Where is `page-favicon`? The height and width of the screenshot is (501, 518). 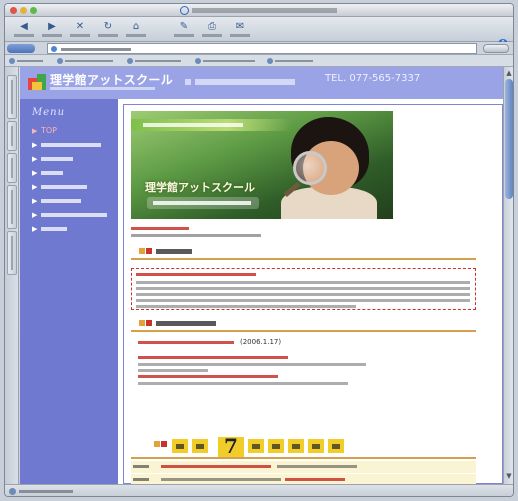 page-favicon is located at coordinates (54, 49).